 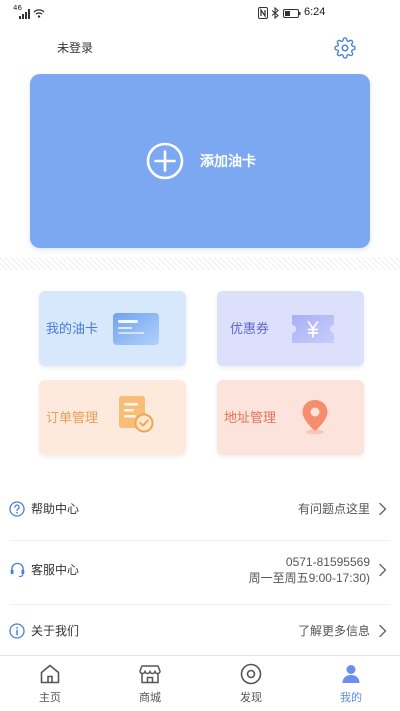 What do you see at coordinates (136, 414) in the screenshot?
I see `order-document-icon` at bounding box center [136, 414].